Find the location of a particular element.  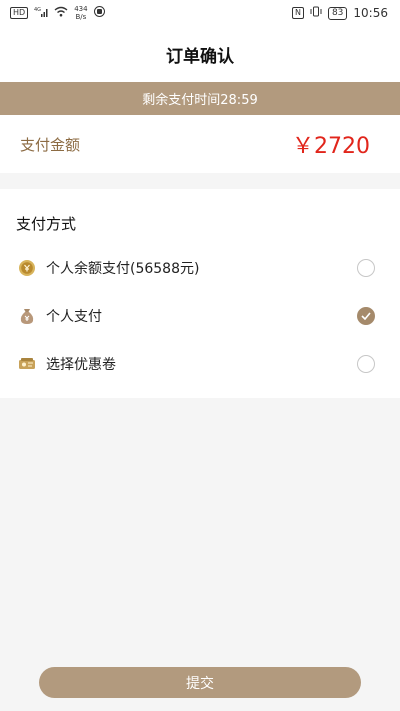

coupon-icon is located at coordinates (27, 364).